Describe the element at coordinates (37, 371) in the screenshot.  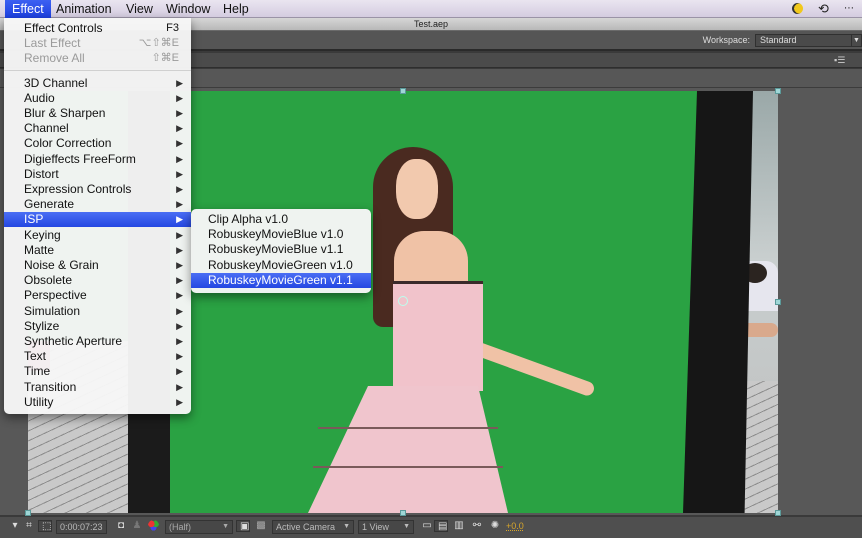
I see `menu-item-label: Time` at that location.